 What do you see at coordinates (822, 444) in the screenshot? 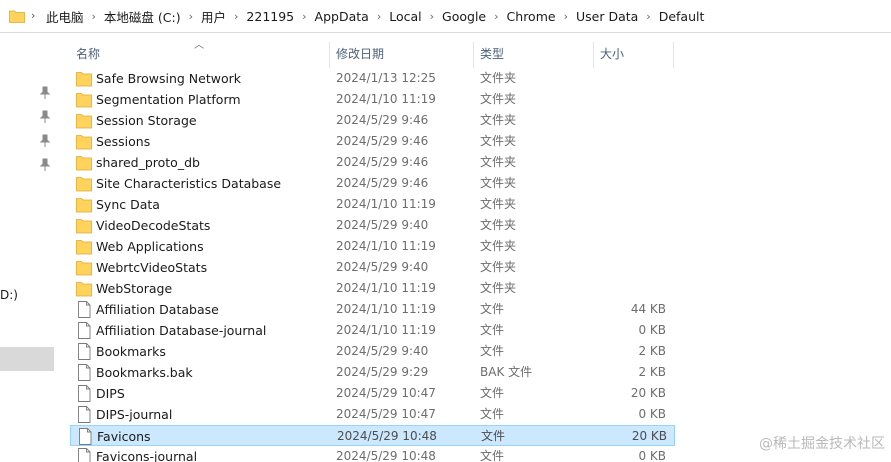
I see `watermark: @稀土掘金技术社区` at bounding box center [822, 444].